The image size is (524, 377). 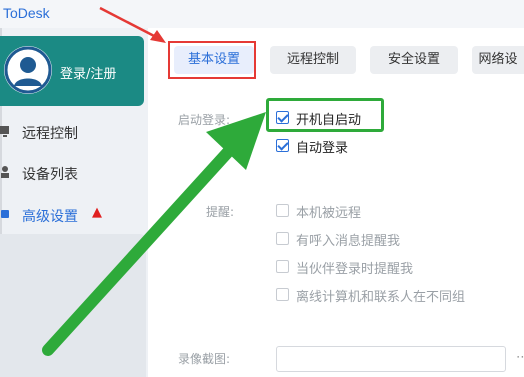 I want to click on title-bar: ToDesk, so click(x=262, y=14).